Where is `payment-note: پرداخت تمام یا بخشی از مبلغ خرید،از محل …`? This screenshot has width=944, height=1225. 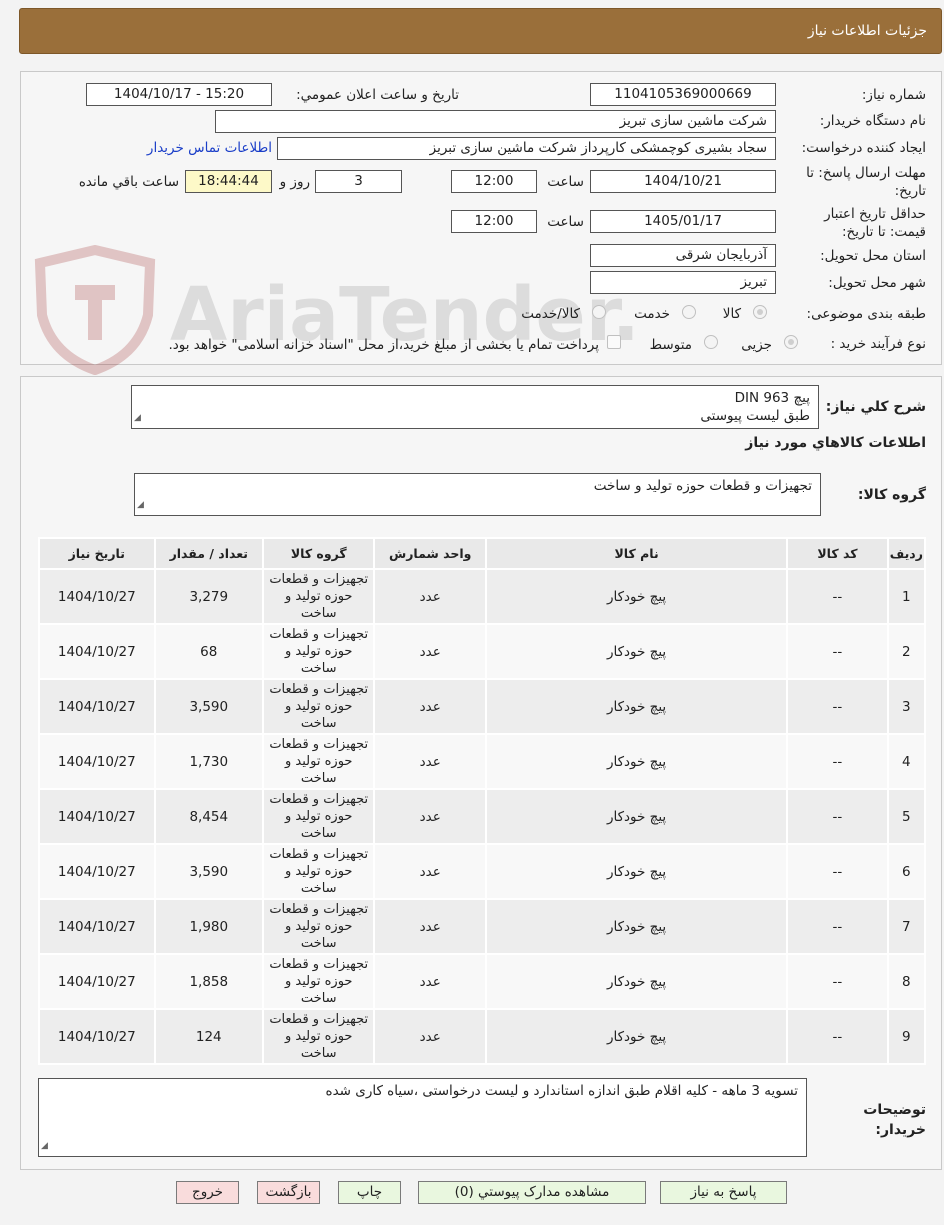
payment-note: پرداخت تمام یا بخشی از مبلغ خرید،از محل … is located at coordinates (383, 345).